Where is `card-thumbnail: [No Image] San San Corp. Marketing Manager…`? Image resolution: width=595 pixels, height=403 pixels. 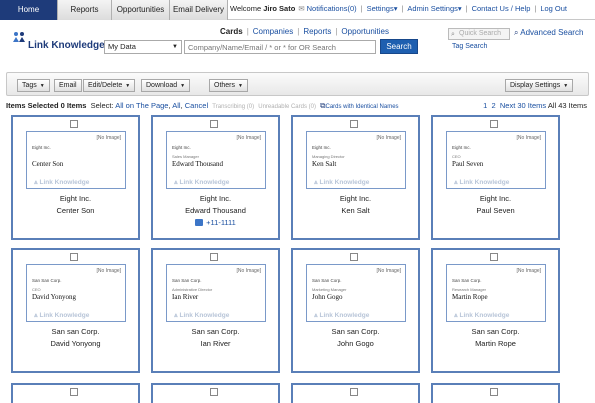
card-thumbnail: [No Image] San San Corp. Marketing Manager… is located at coordinates (356, 293).